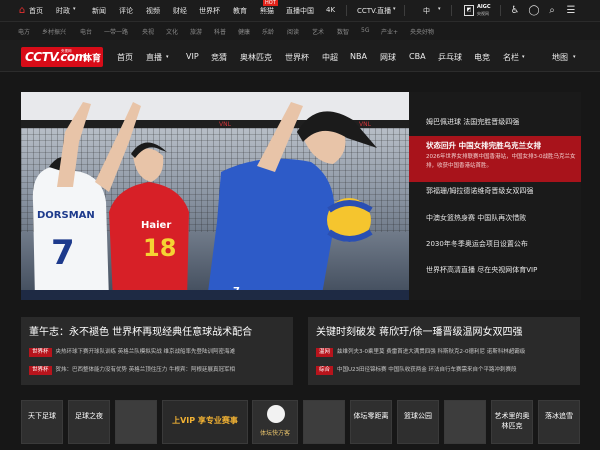 Image resolution: width=600 pixels, height=450 pixels. Describe the element at coordinates (417, 56) in the screenshot. I see `nav-item-cba: CBA` at that location.